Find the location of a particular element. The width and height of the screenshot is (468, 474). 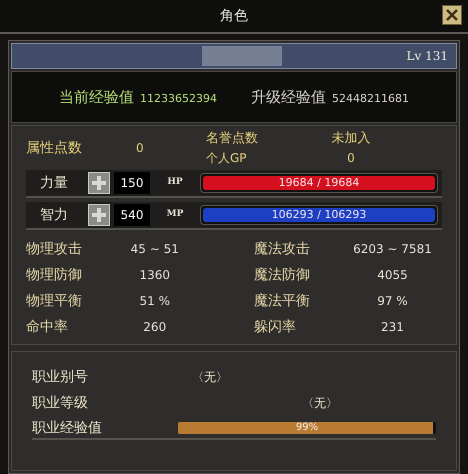

attribute-label: 魔法防御 is located at coordinates (282, 275).